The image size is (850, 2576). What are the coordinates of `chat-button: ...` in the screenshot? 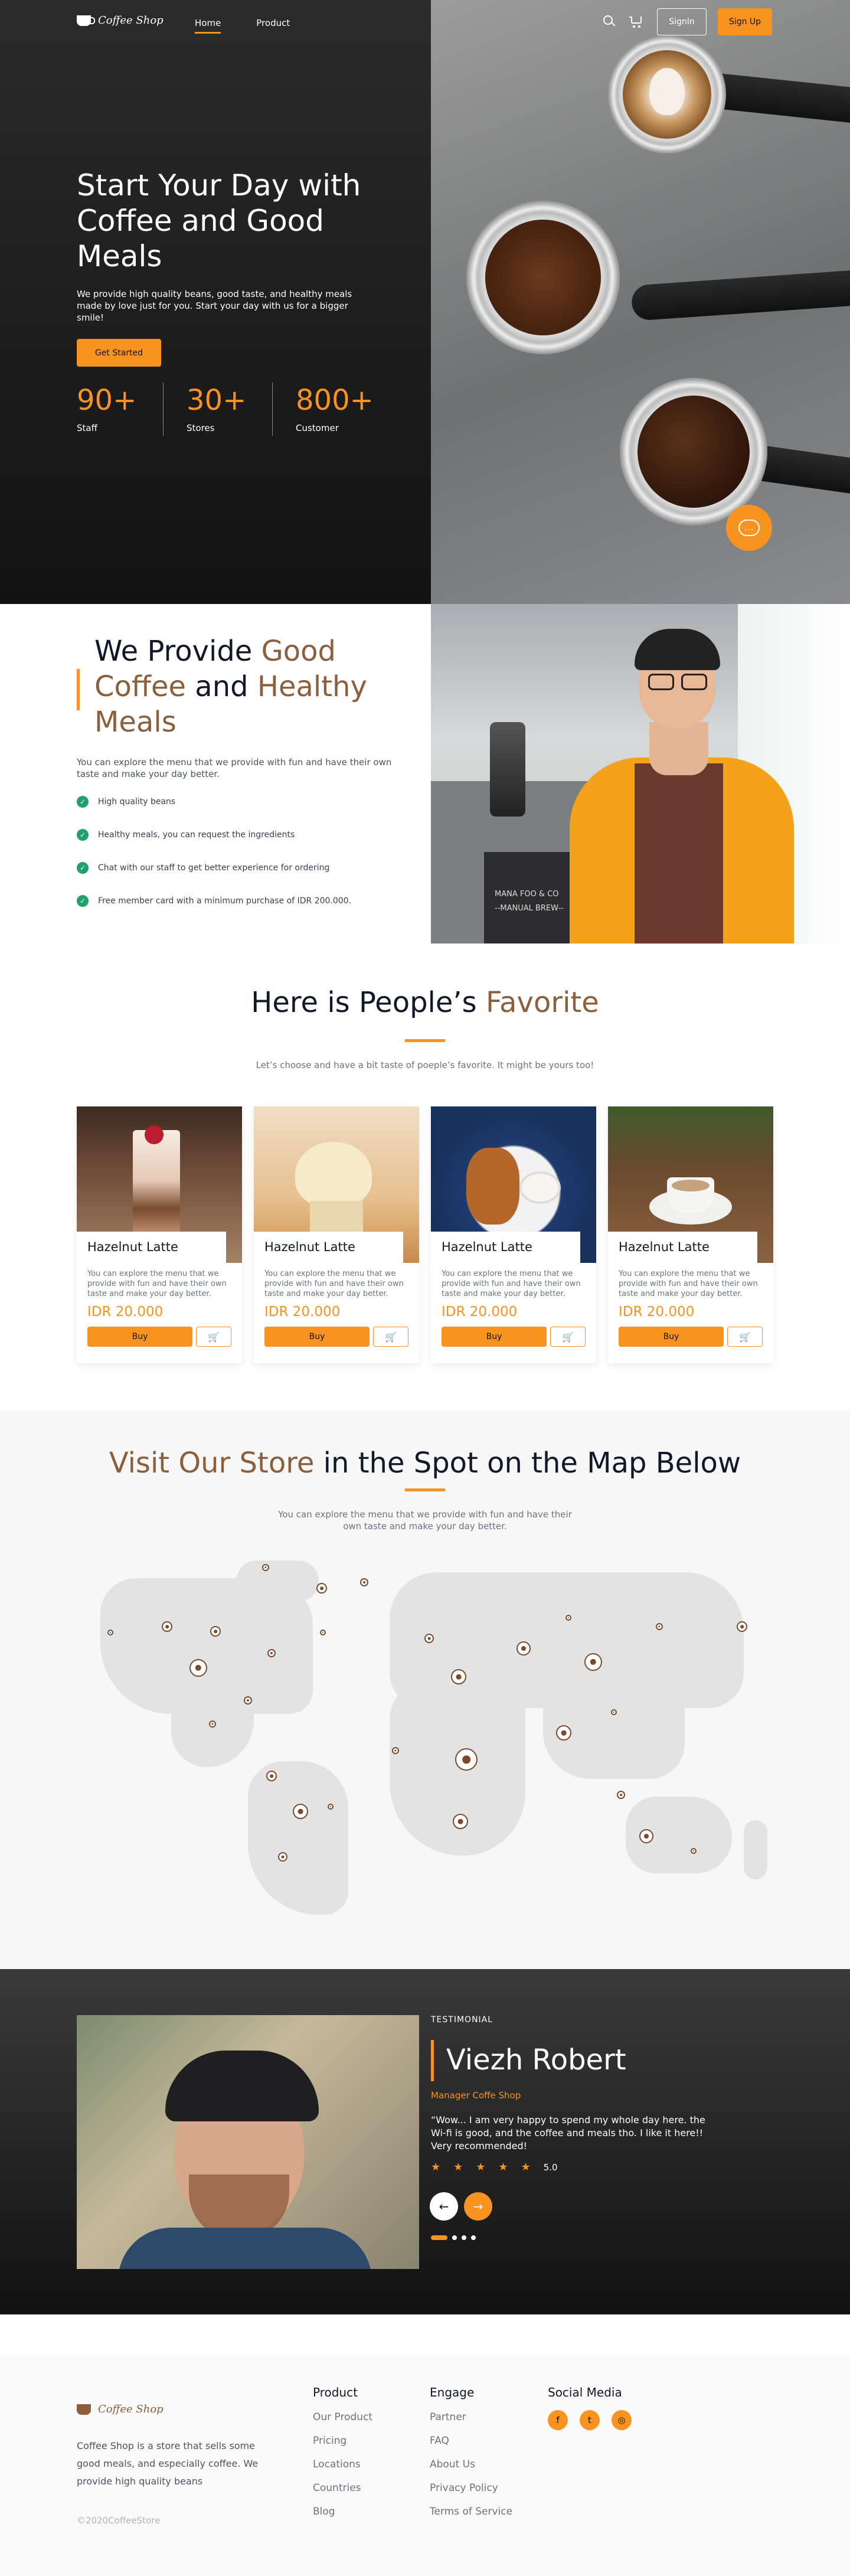 It's located at (749, 528).